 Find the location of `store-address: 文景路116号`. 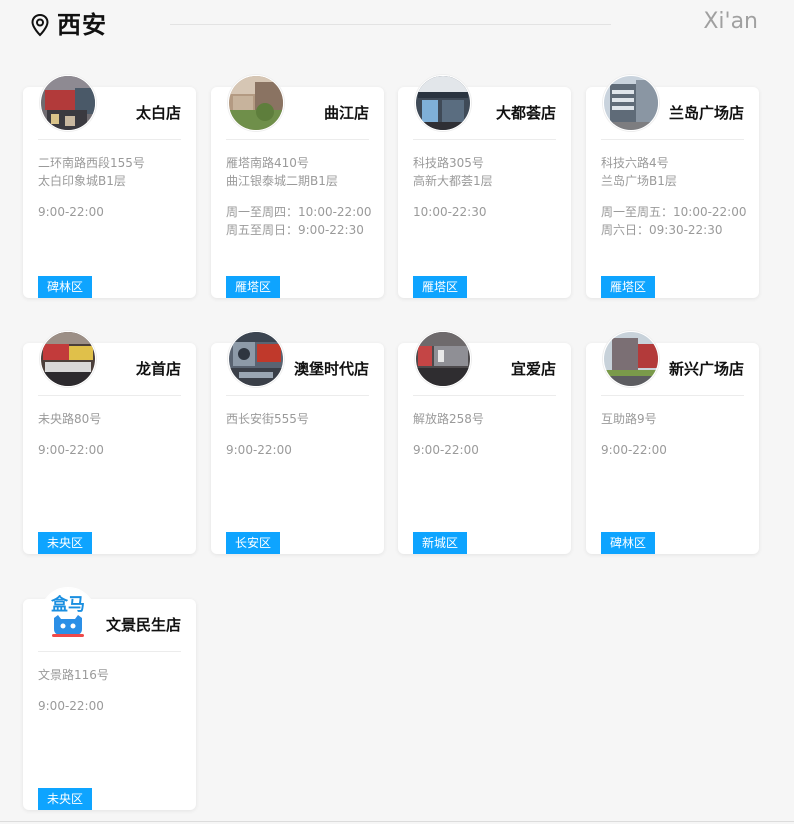

store-address: 文景路116号 is located at coordinates (114, 675).